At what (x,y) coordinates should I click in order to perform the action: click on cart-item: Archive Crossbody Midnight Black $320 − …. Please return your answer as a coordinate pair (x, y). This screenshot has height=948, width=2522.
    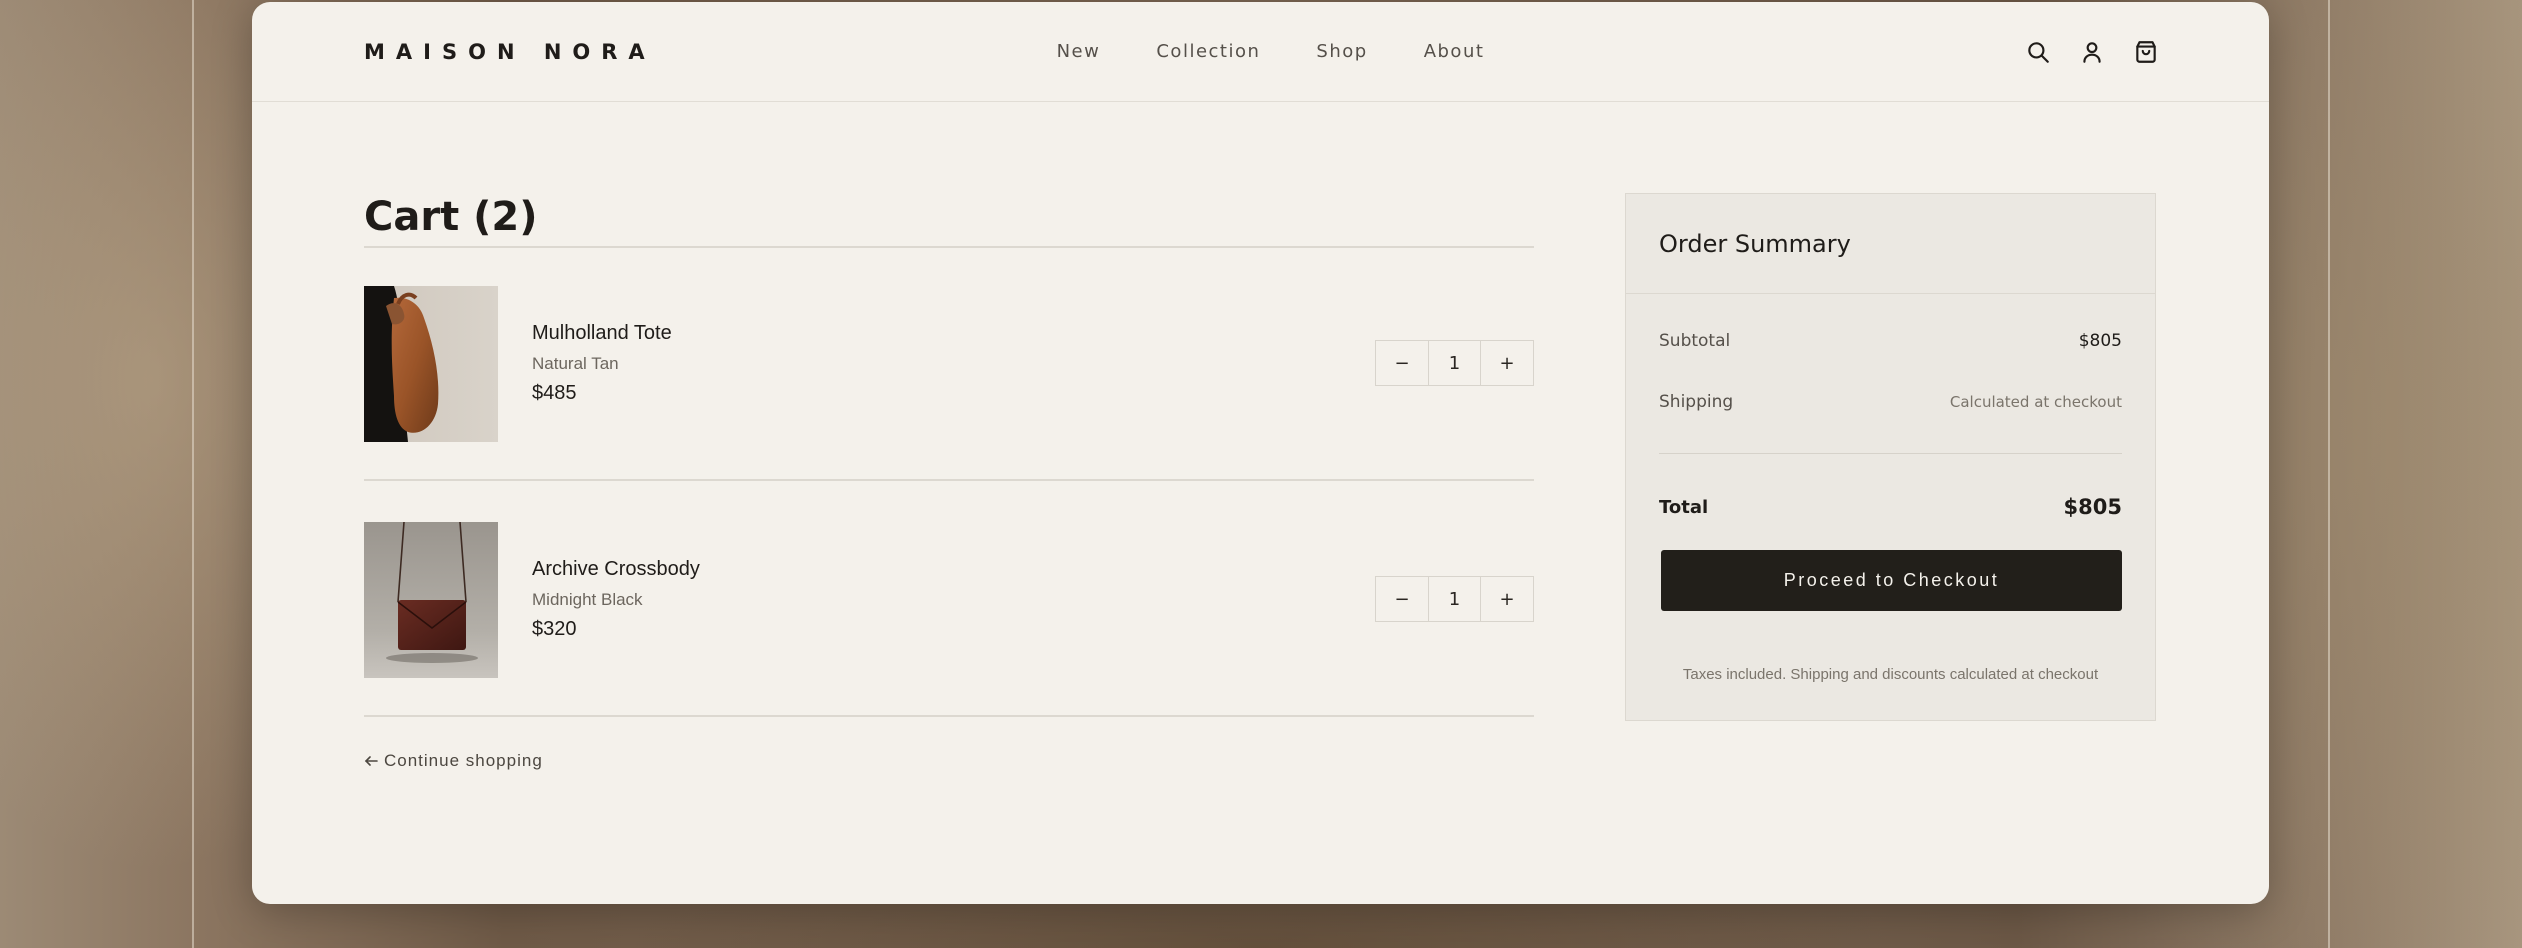
    Looking at the image, I should click on (949, 602).